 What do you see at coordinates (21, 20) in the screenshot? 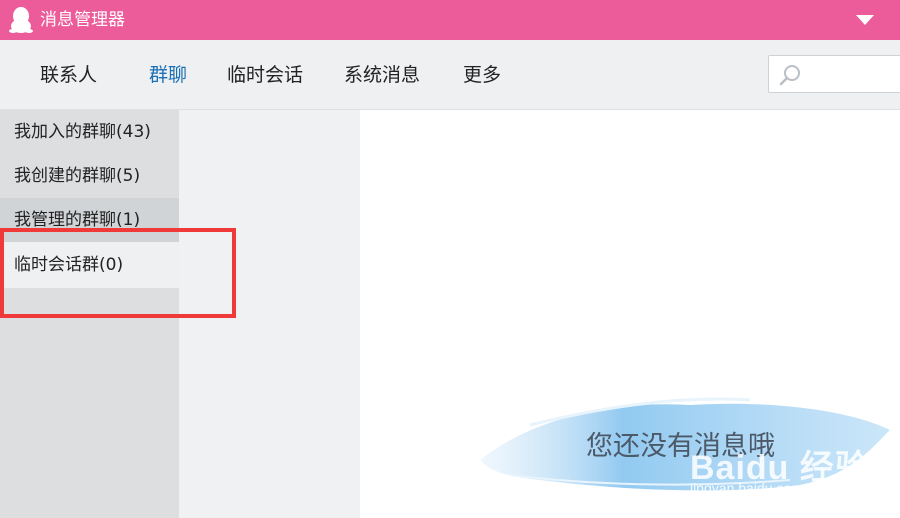
I see `qq-penguin-icon` at bounding box center [21, 20].